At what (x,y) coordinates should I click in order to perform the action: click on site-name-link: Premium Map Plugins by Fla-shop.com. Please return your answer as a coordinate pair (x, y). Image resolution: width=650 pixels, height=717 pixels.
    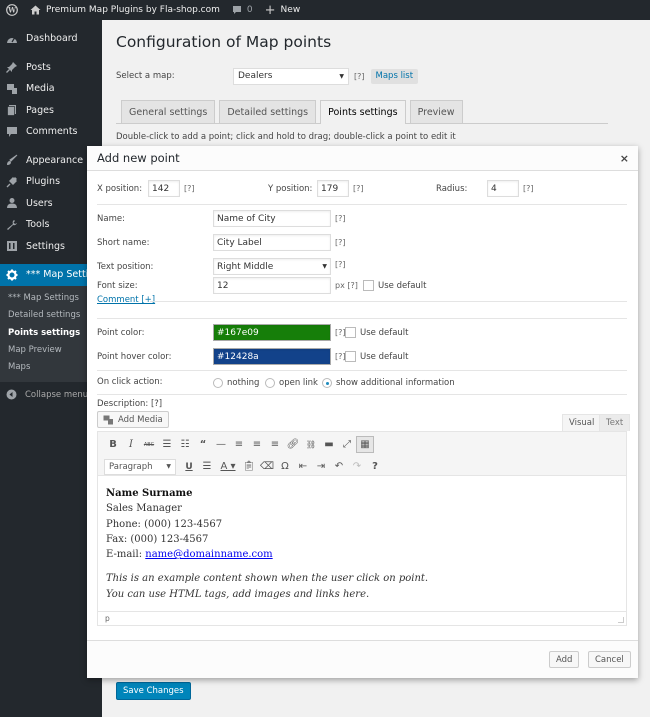
    Looking at the image, I should click on (125, 10).